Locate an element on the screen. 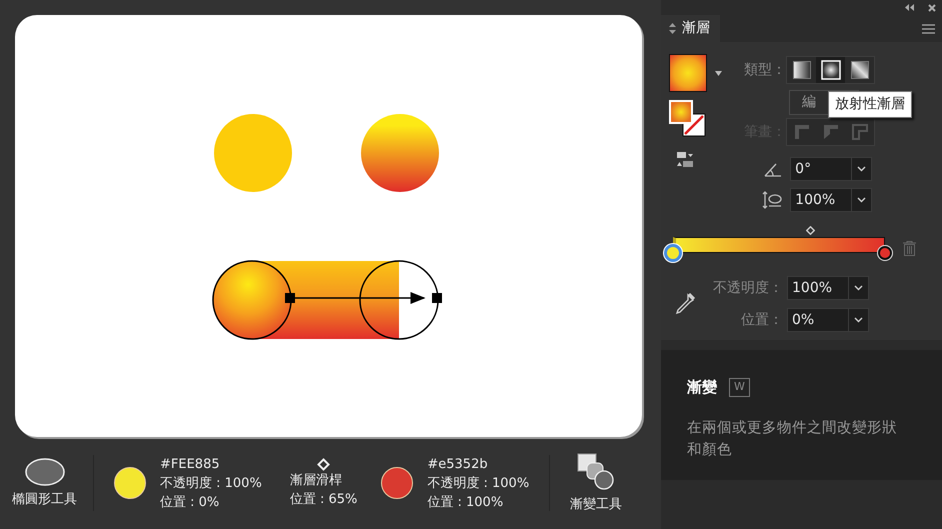  close-icon is located at coordinates (932, 8).